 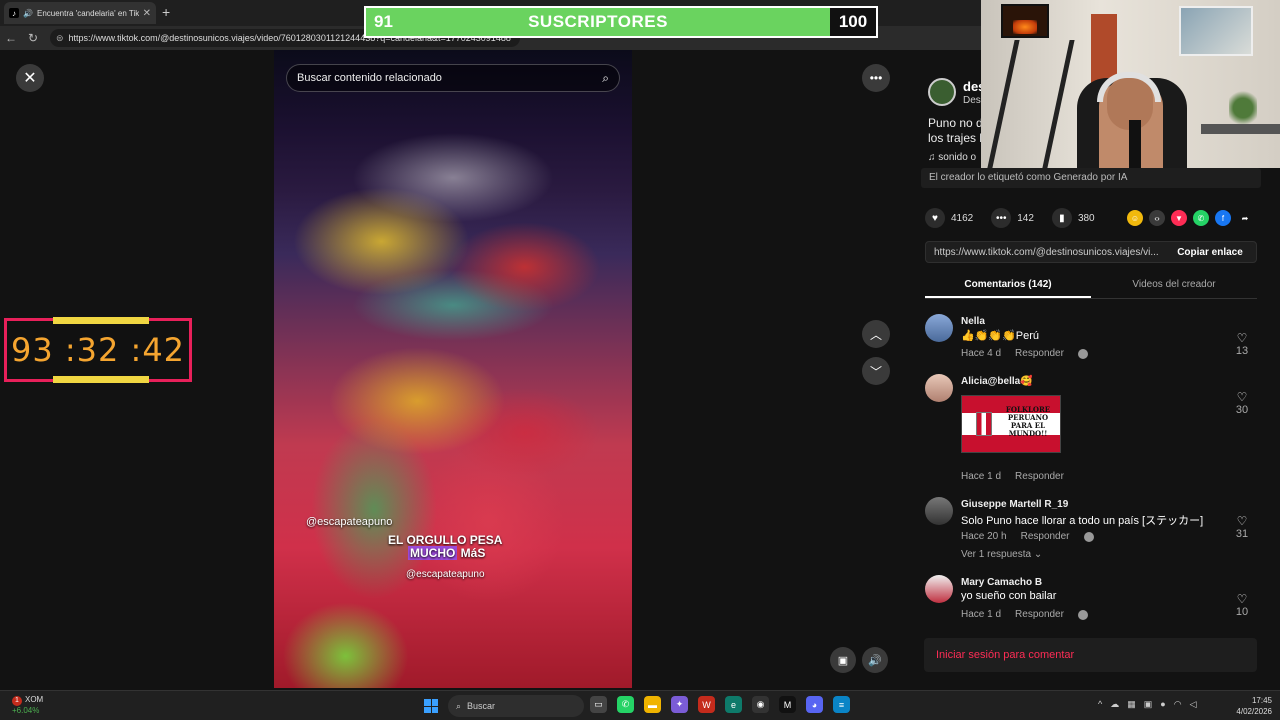 I want to click on embed-icon: ‹›, so click(x=1157, y=218).